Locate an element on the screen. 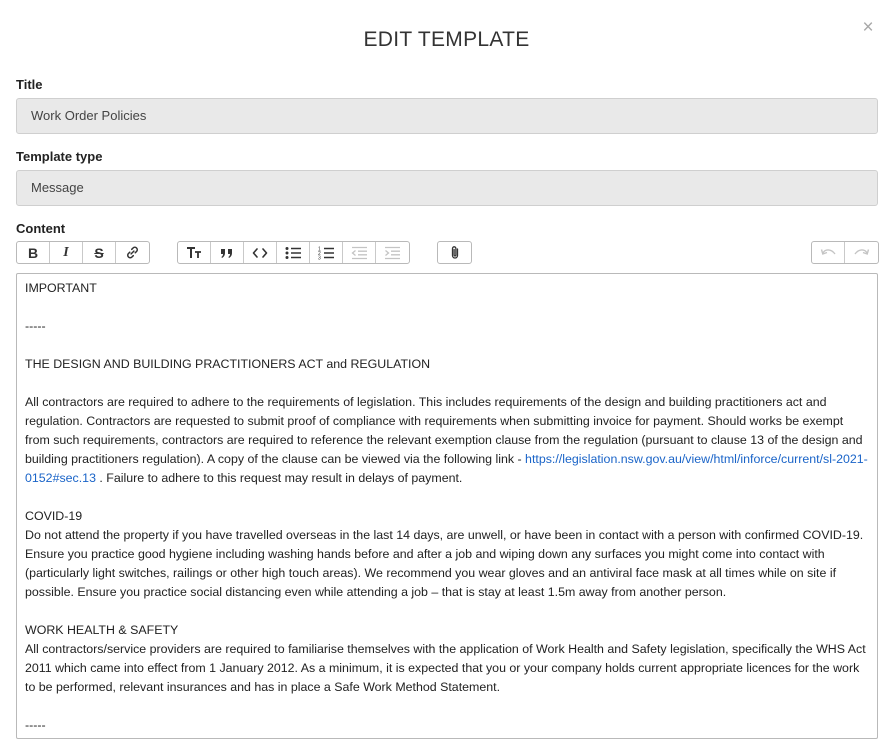 This screenshot has width=893, height=752. close-icon: × is located at coordinates (868, 27).